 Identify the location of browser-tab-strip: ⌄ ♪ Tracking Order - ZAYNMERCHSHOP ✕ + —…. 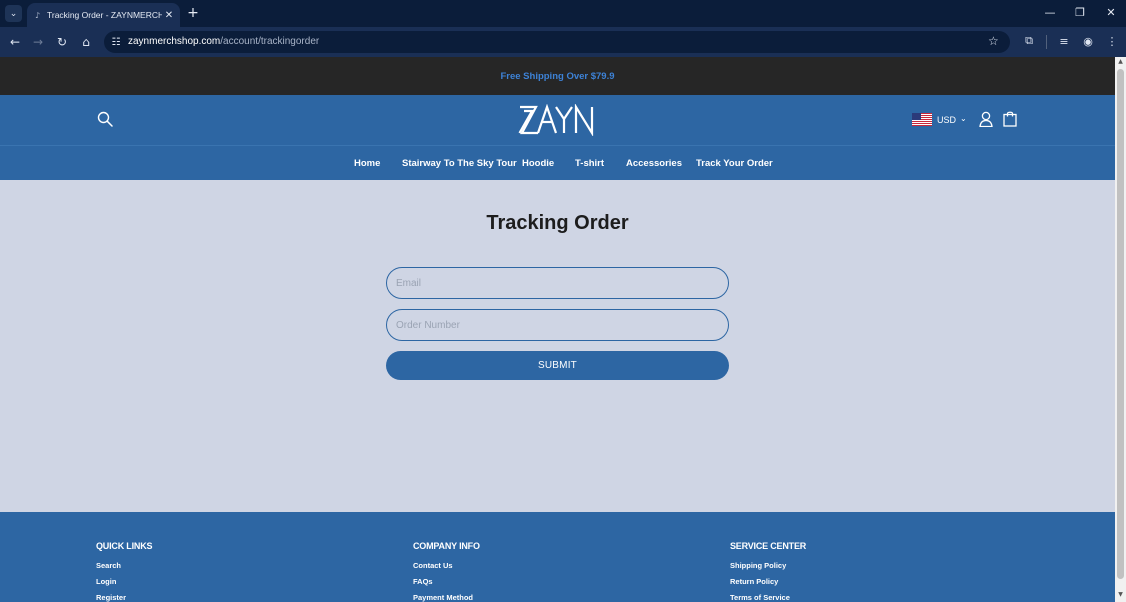
(563, 13).